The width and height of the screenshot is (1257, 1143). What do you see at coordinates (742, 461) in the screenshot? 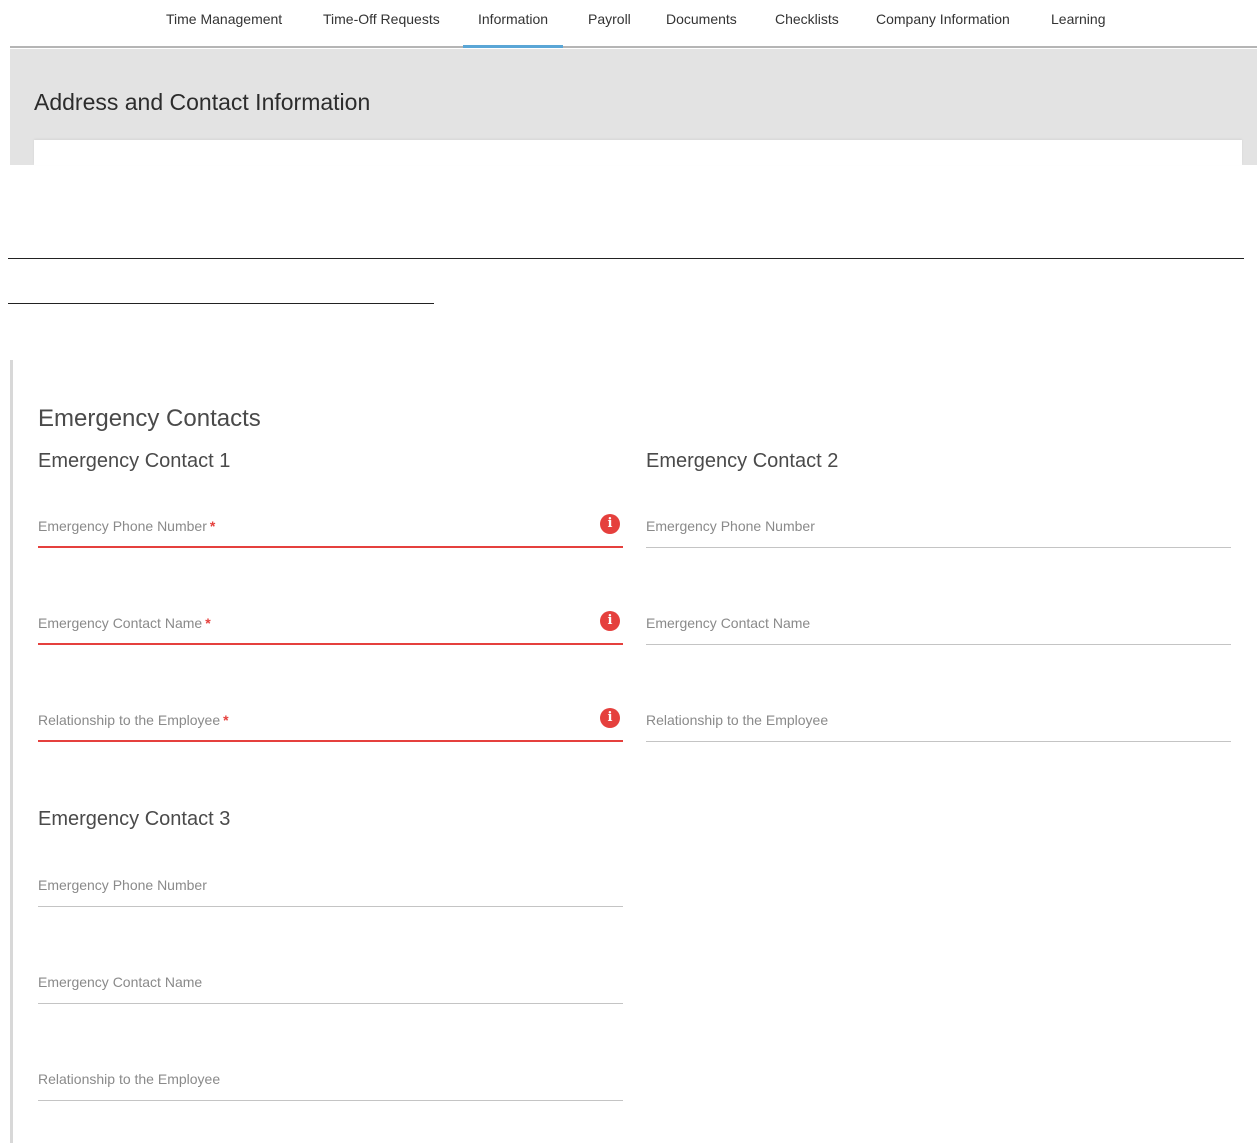
I see `emergency-contact-2-title: Emergency Contact 2` at bounding box center [742, 461].